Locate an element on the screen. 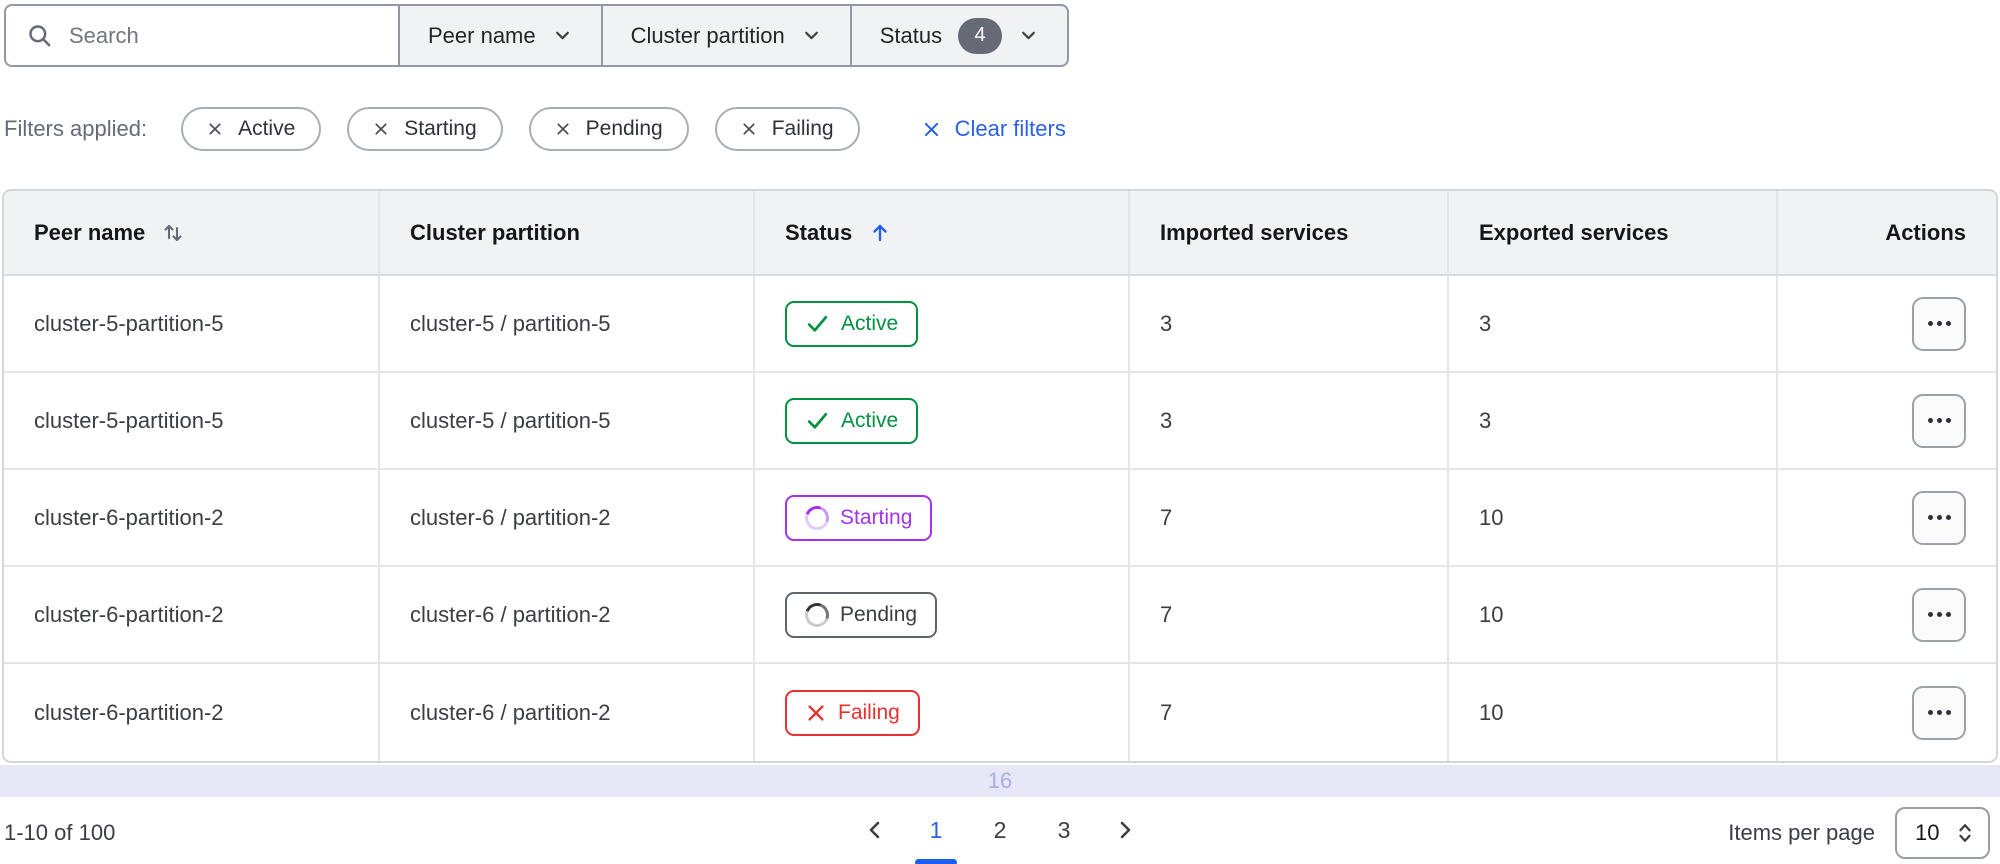 The width and height of the screenshot is (2000, 864). items-per-page-control: Items per page 10 is located at coordinates (1859, 833).